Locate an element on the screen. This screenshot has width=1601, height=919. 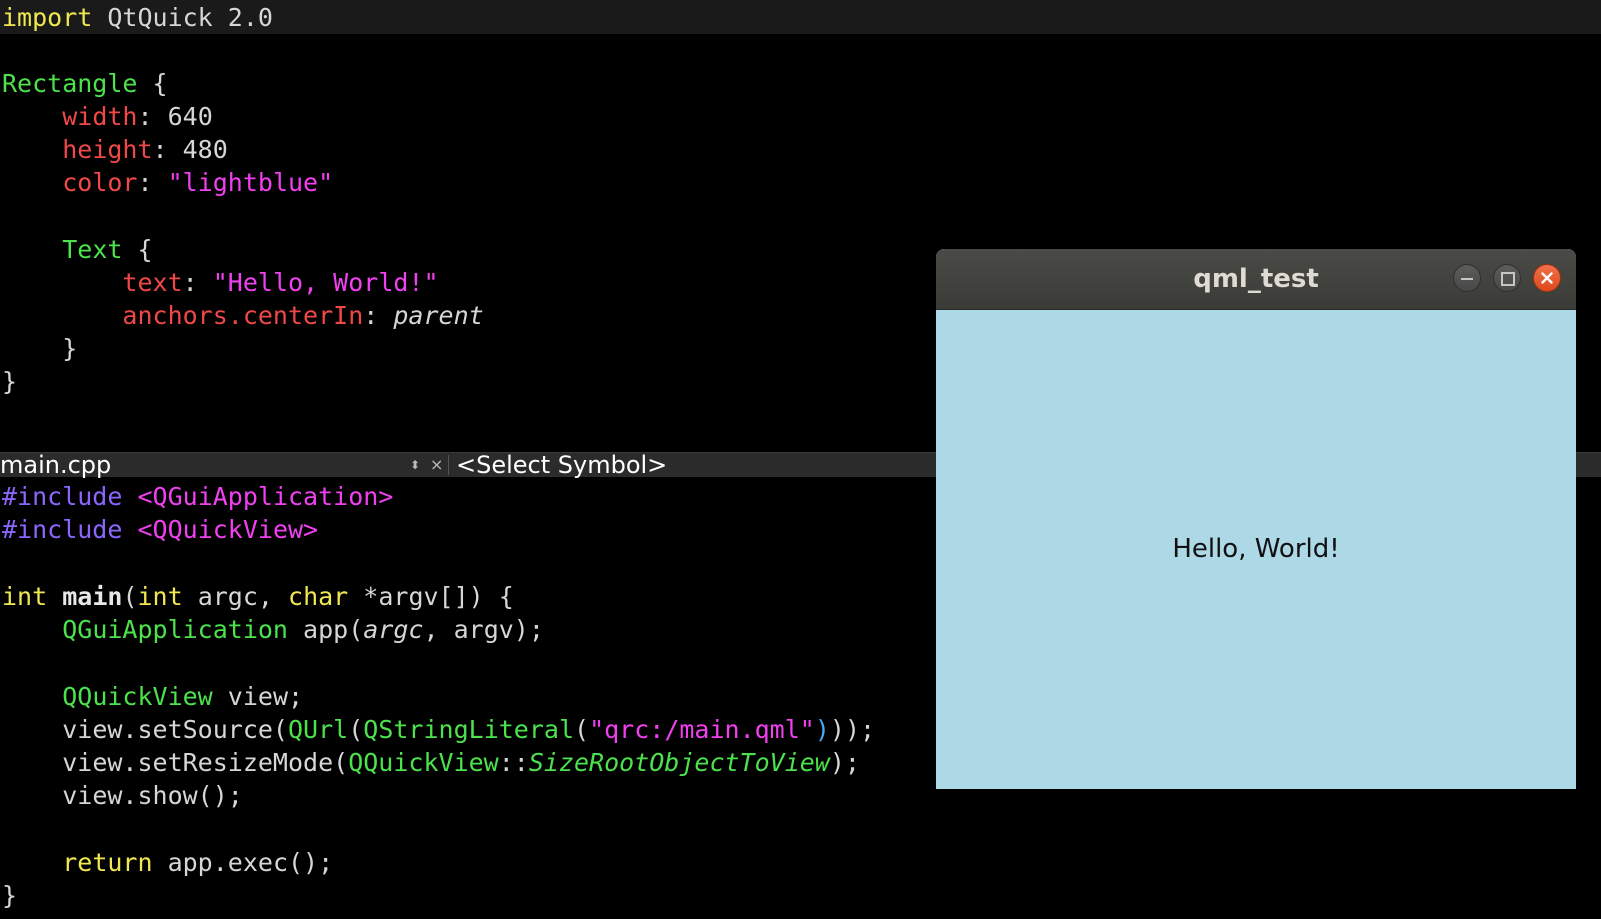
code-line-8: Text { is located at coordinates (77, 249).